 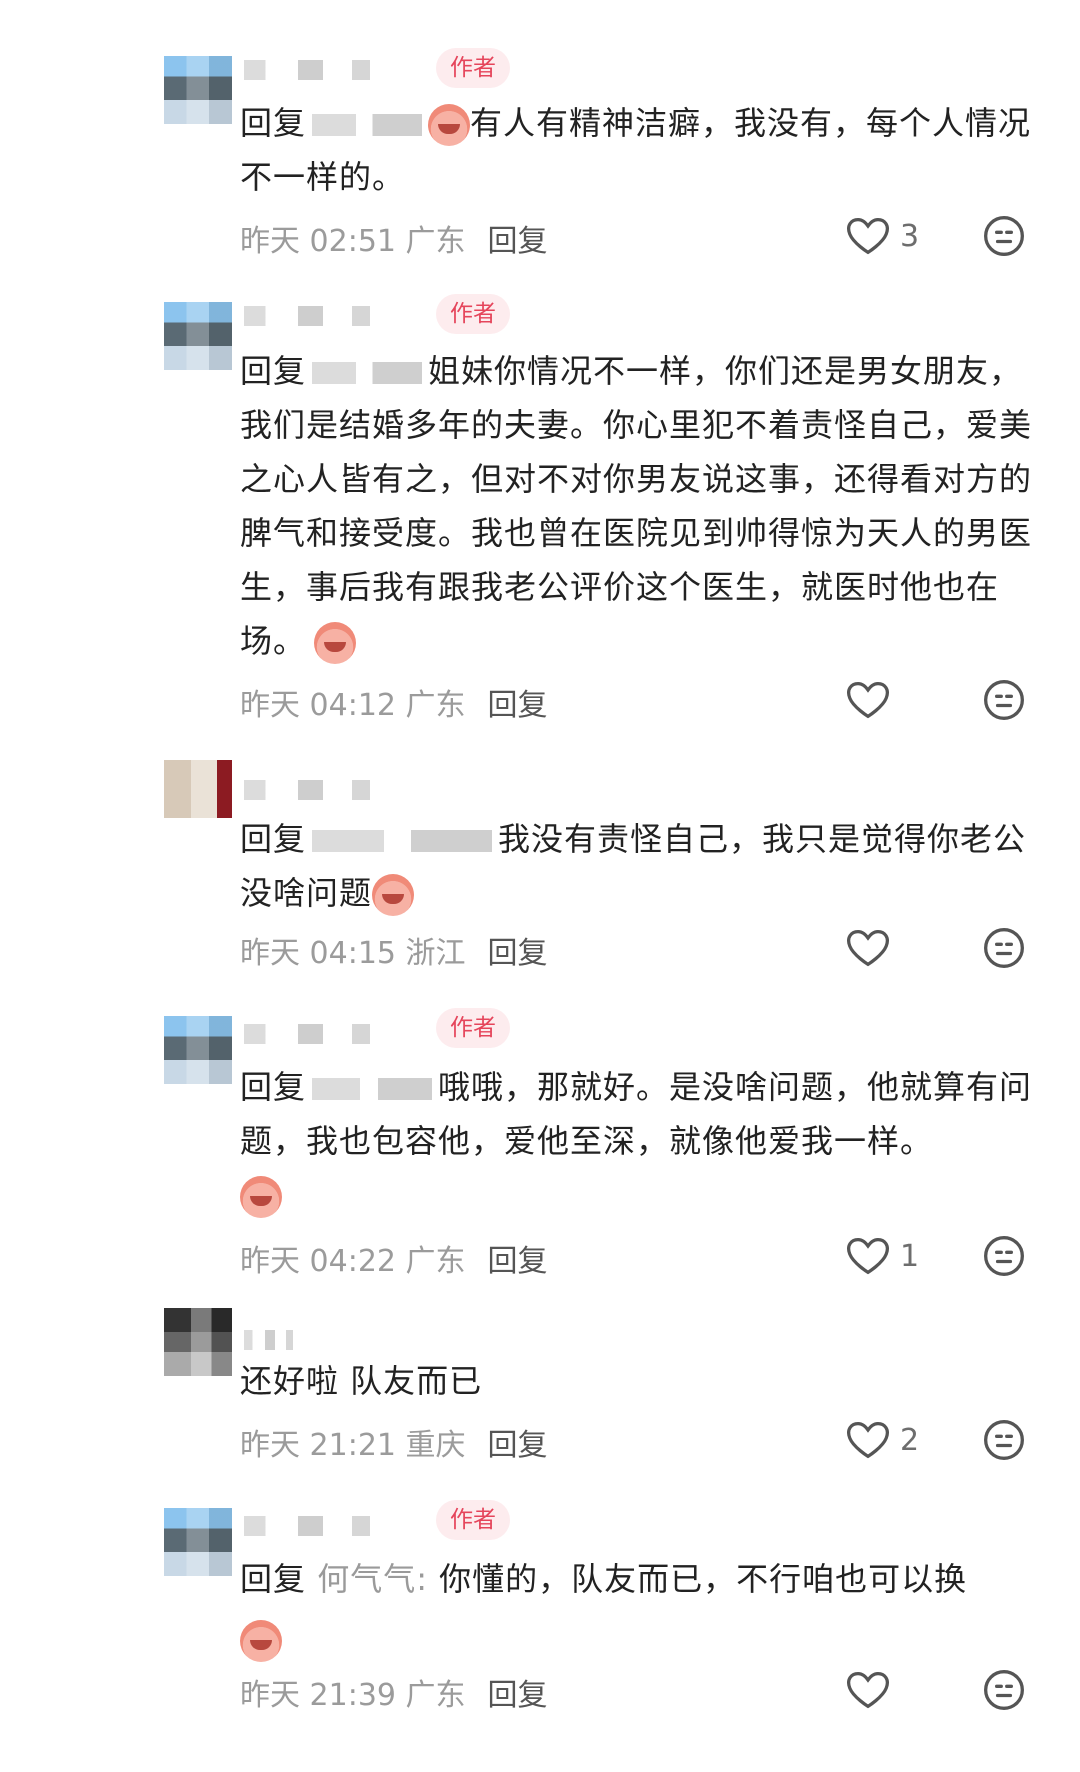 I want to click on covering-mouth-emoji-icon, so click(x=261, y=1197).